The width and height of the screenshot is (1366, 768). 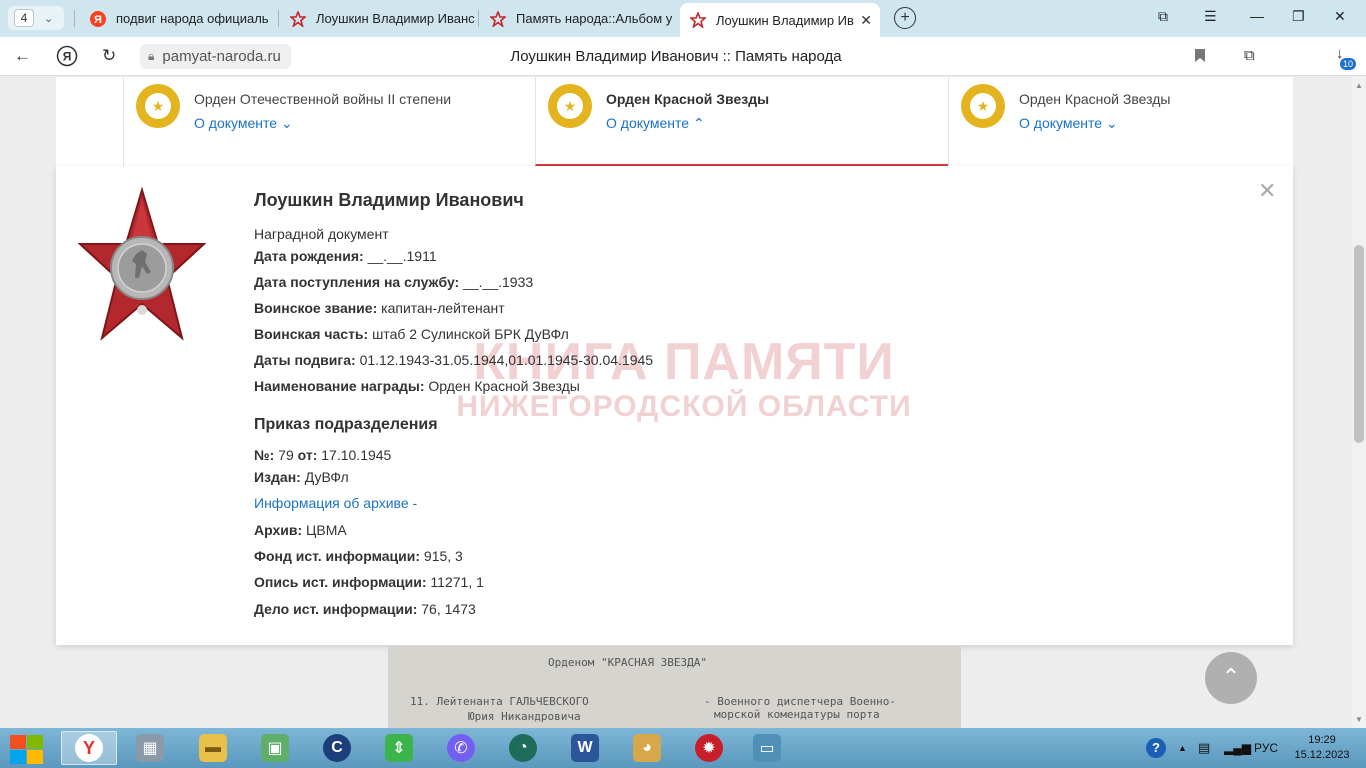 I want to click on close-tab-icon: ✕, so click(x=866, y=20).